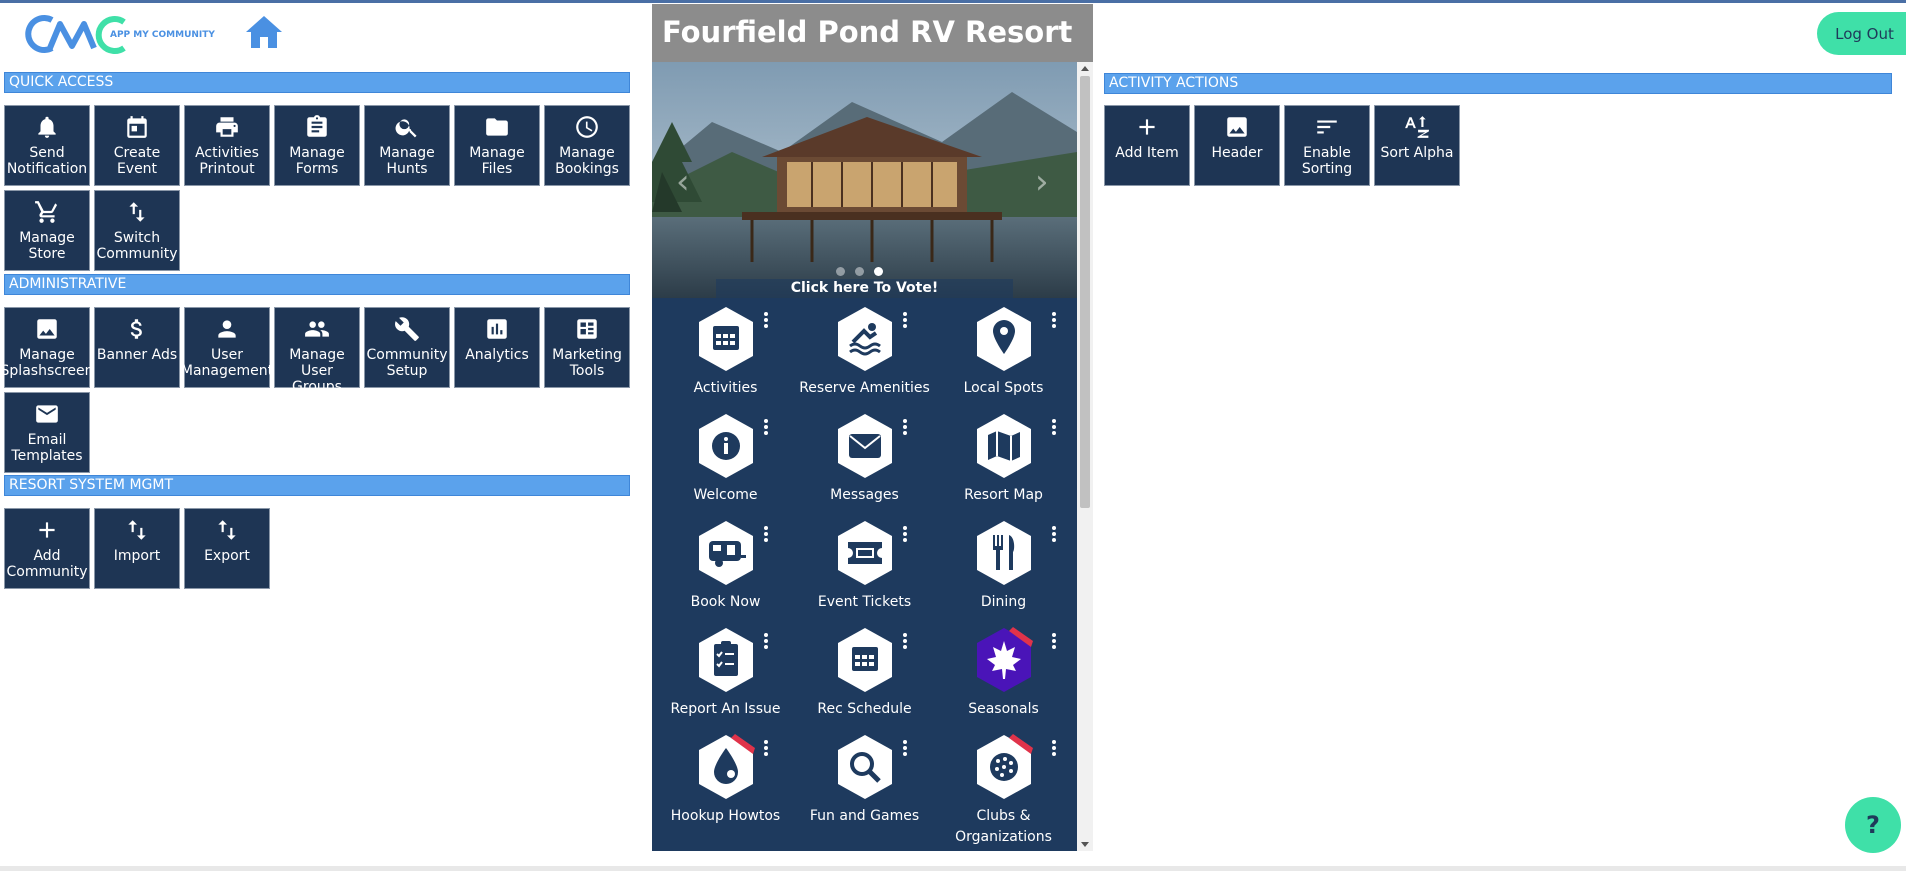 The image size is (1906, 871). I want to click on manage-files-button: Manage Files, so click(497, 145).